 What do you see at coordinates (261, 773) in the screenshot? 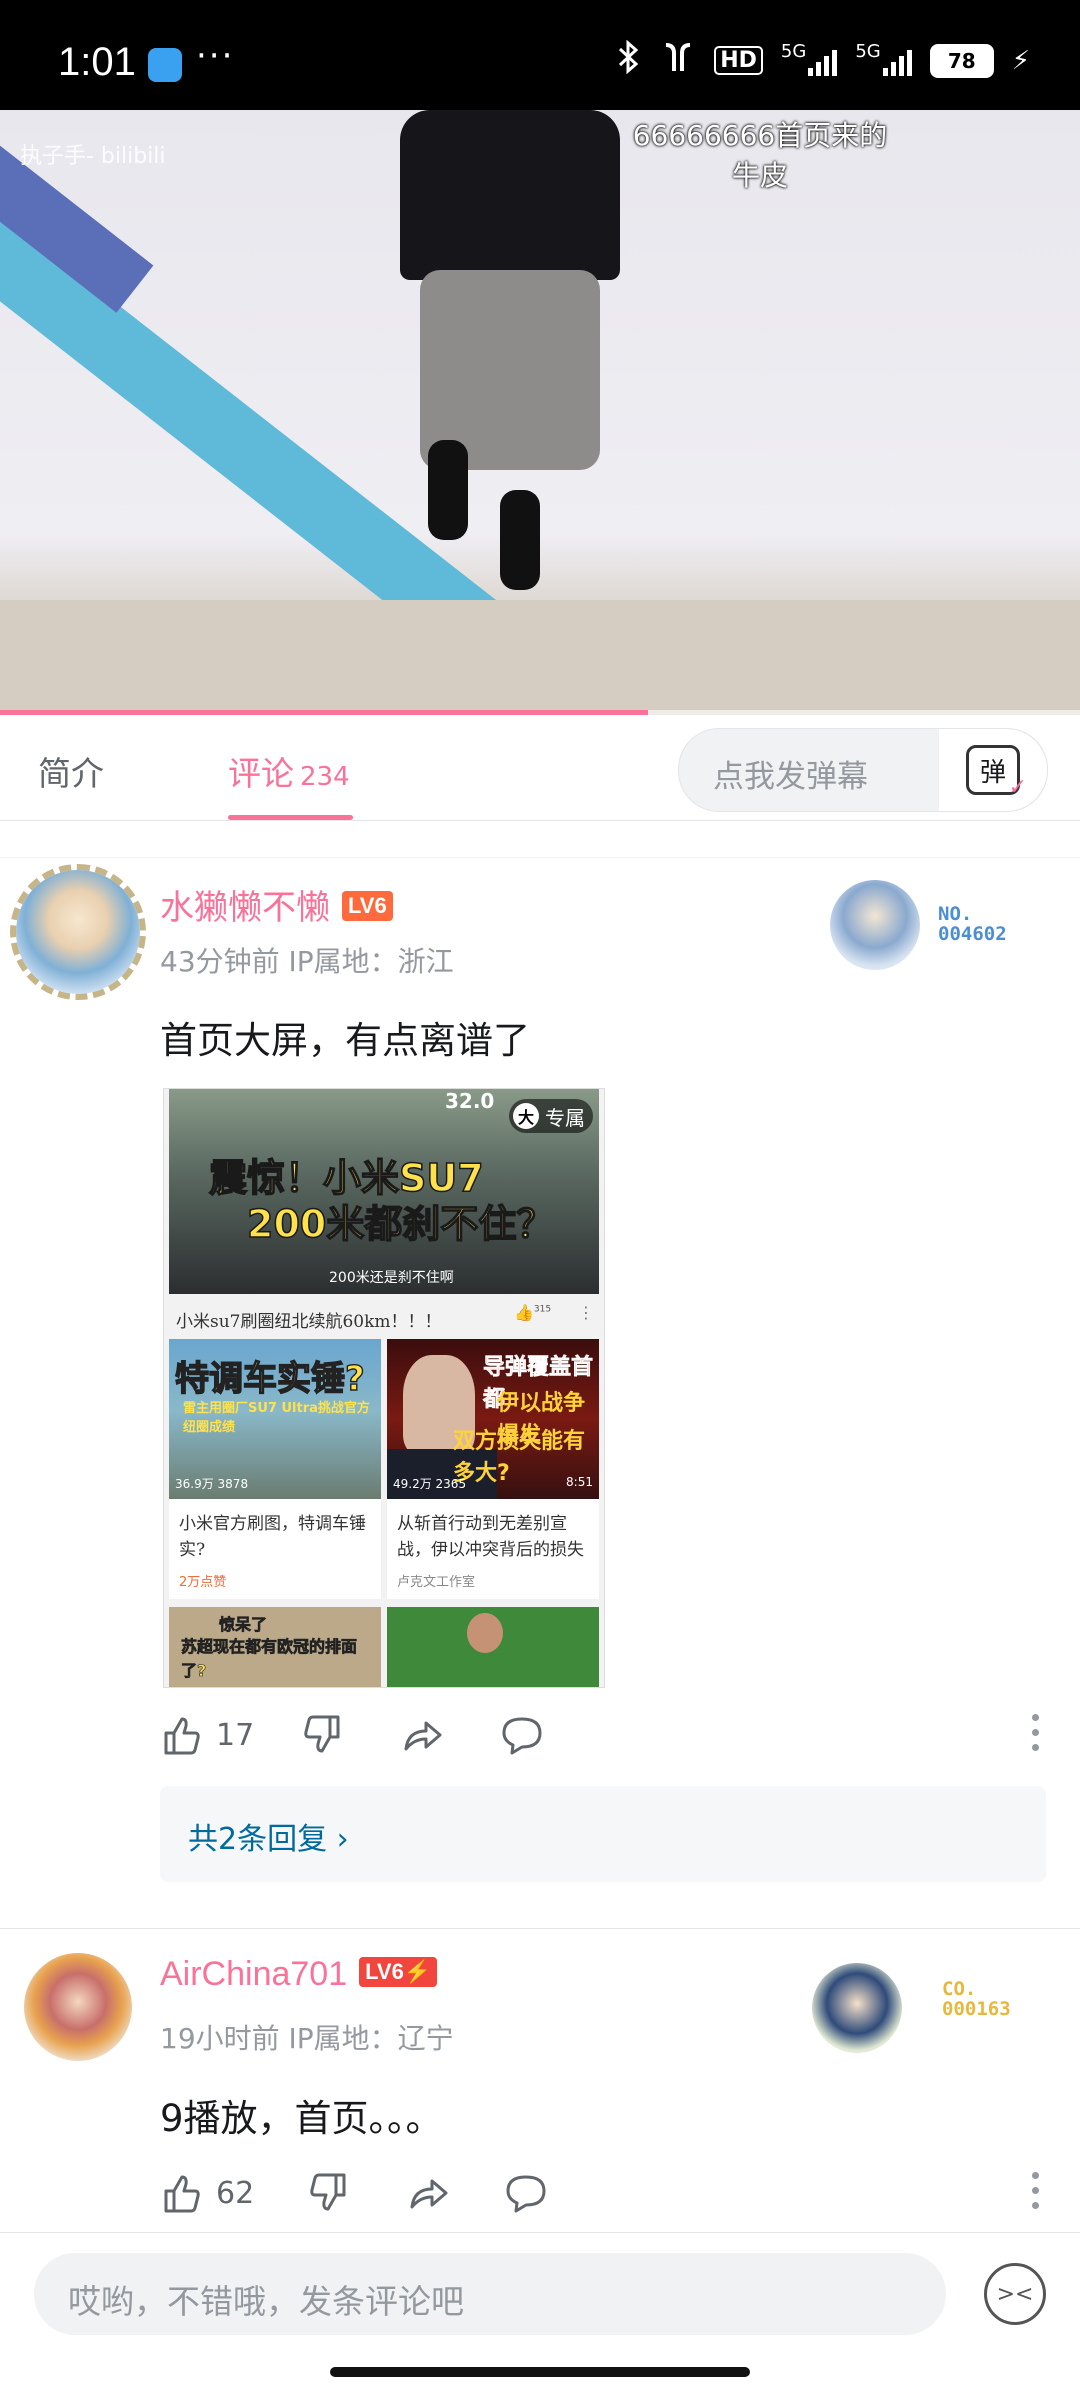
I see `tab-comments-label: 评论` at bounding box center [261, 773].